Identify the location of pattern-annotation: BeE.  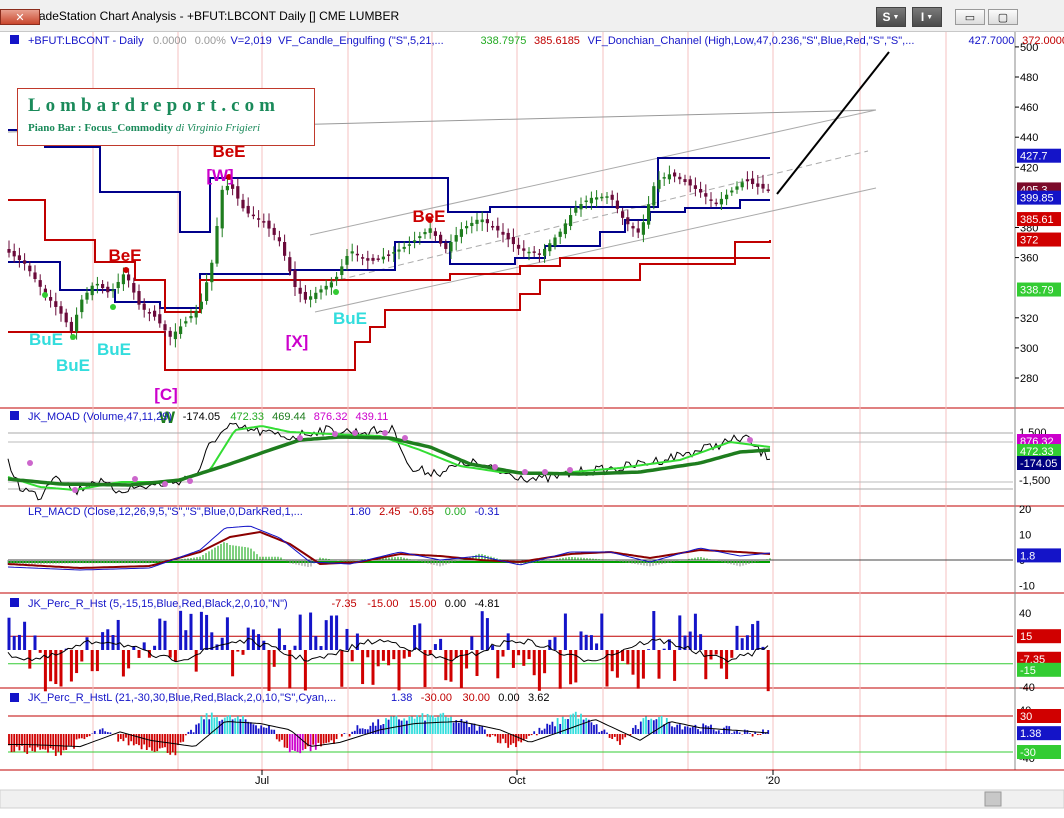
(124, 255).